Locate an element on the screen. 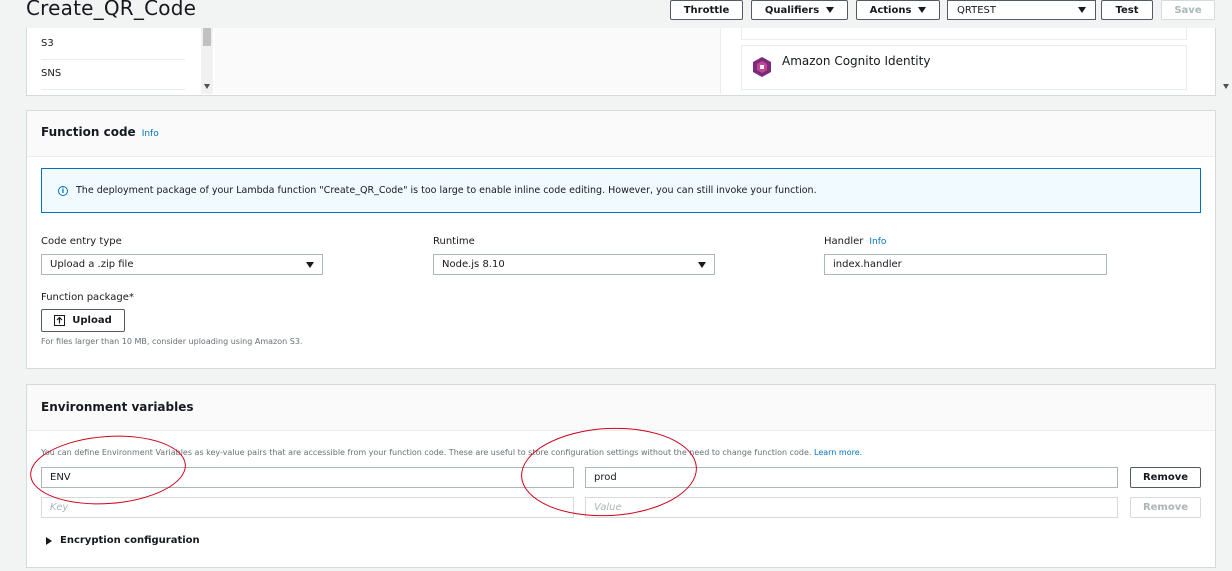 This screenshot has height=571, width=1232. remove-button: Remove is located at coordinates (1165, 477).